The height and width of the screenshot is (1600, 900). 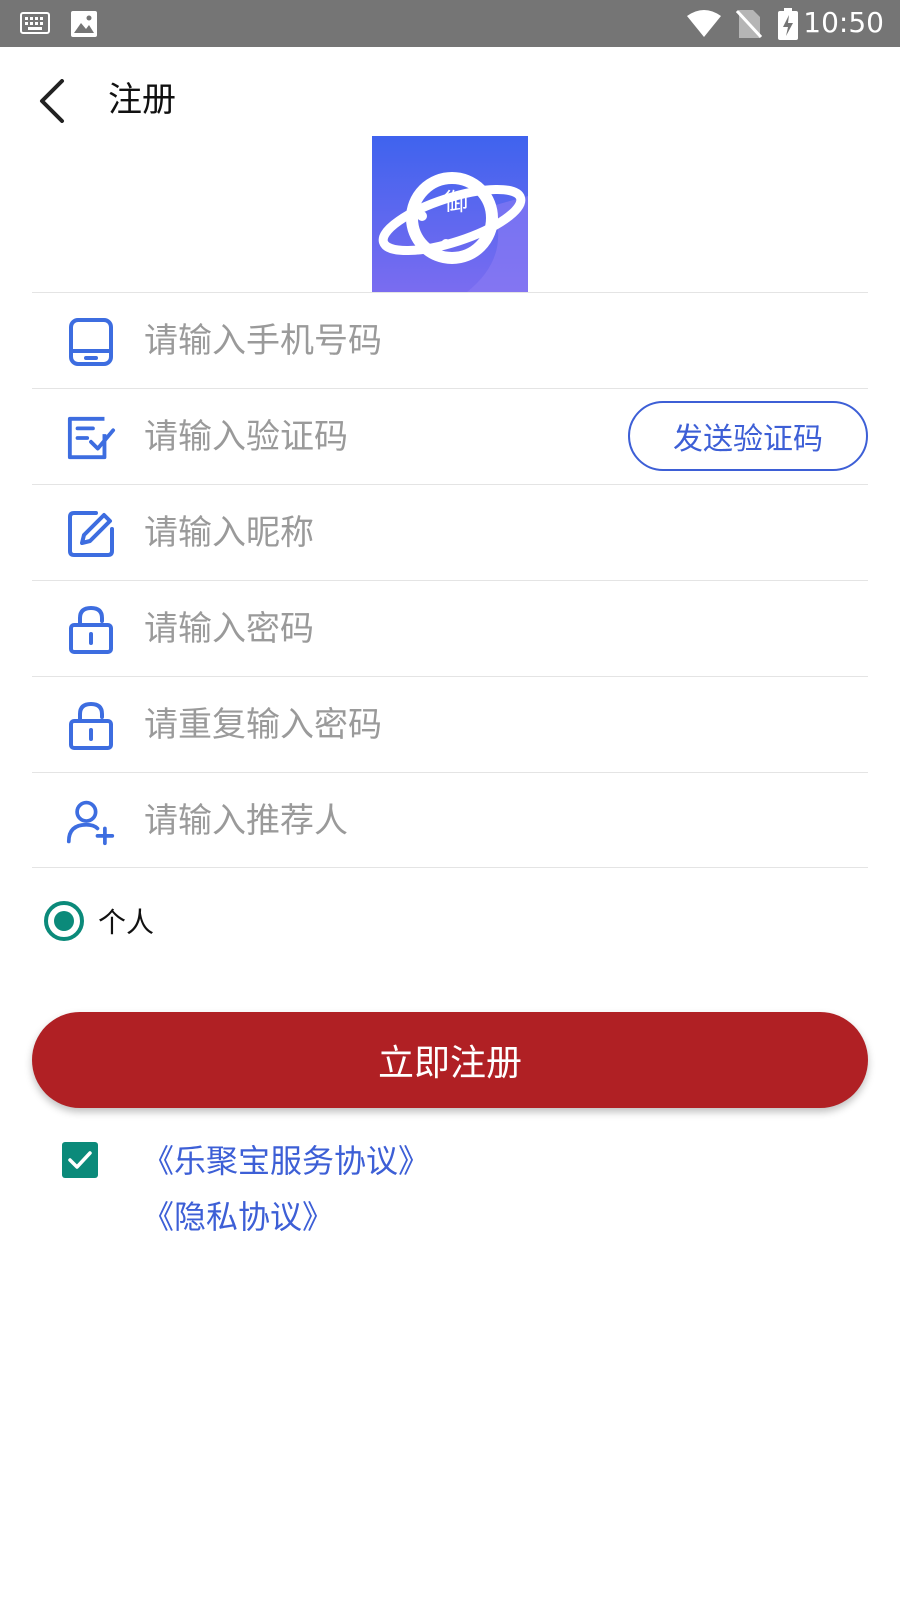 I want to click on phone-icon, so click(x=91, y=342).